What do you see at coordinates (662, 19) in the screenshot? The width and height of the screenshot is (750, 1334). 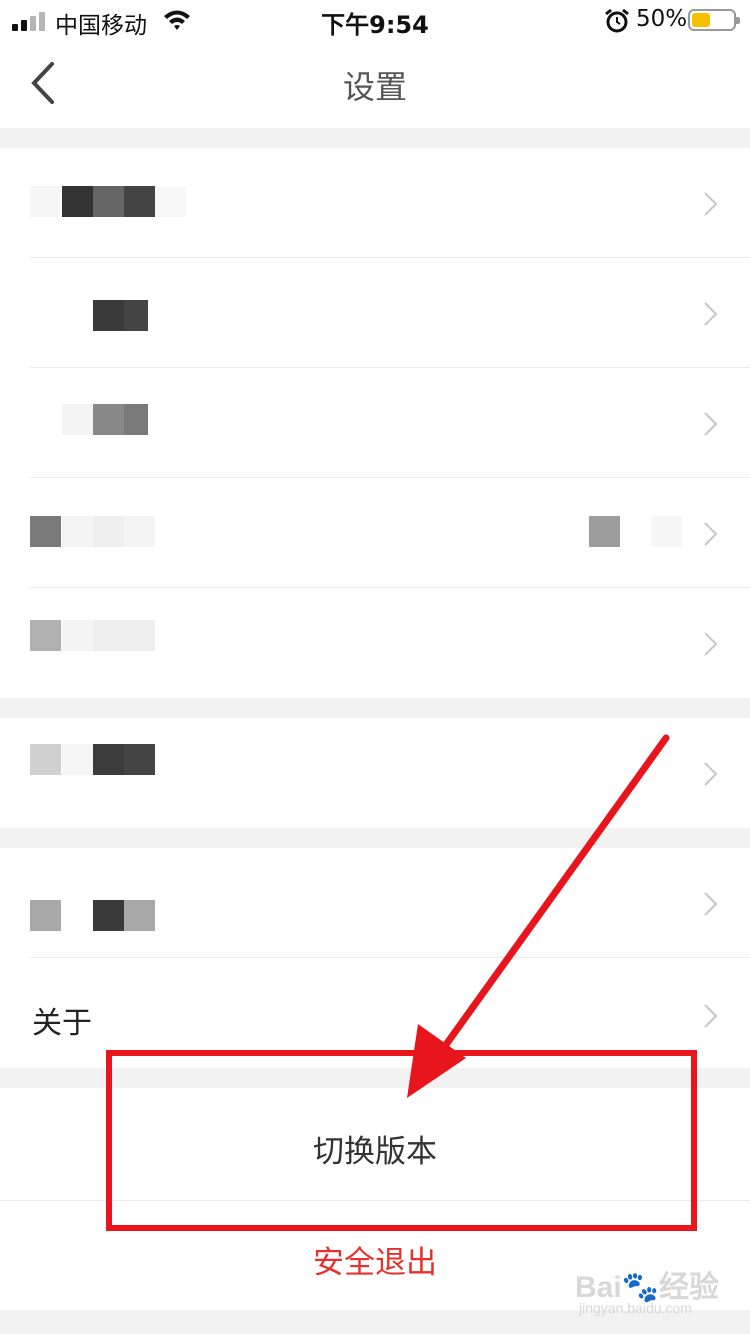 I see `battery-percentage: 50%` at bounding box center [662, 19].